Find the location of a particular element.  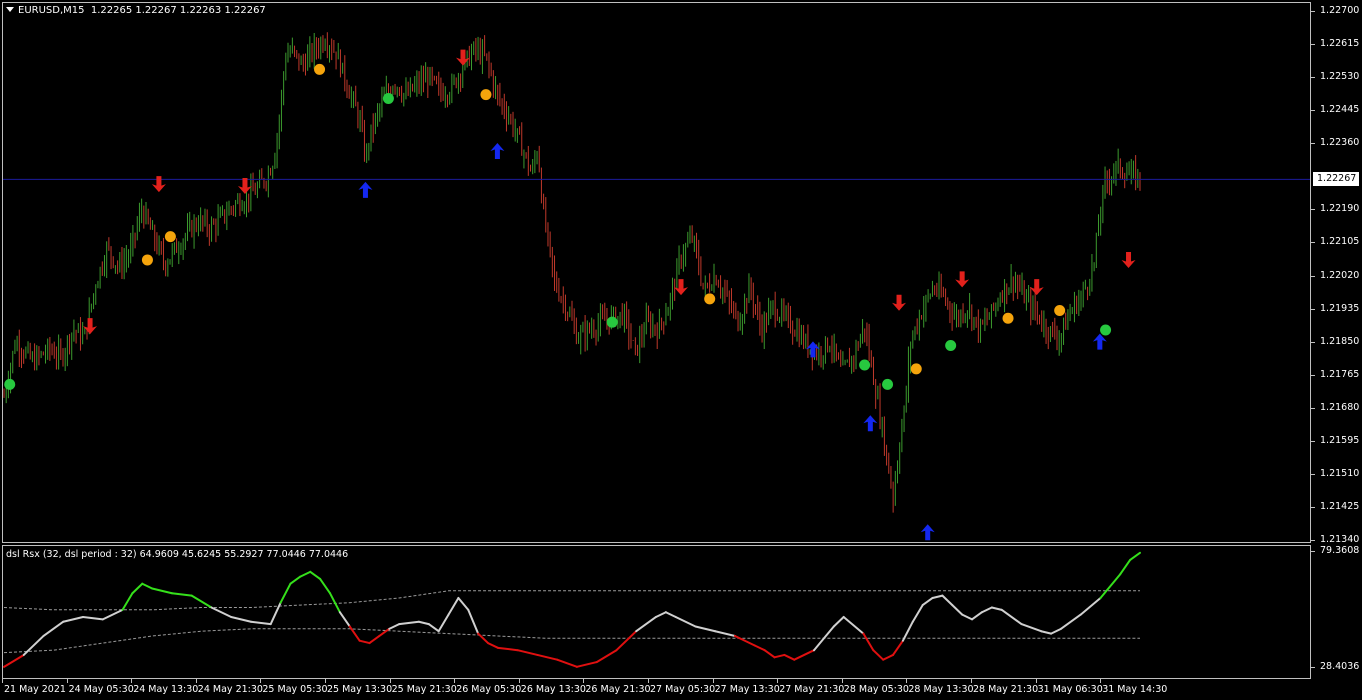

time-tick-label: 28 May 05:30 is located at coordinates (876, 689).